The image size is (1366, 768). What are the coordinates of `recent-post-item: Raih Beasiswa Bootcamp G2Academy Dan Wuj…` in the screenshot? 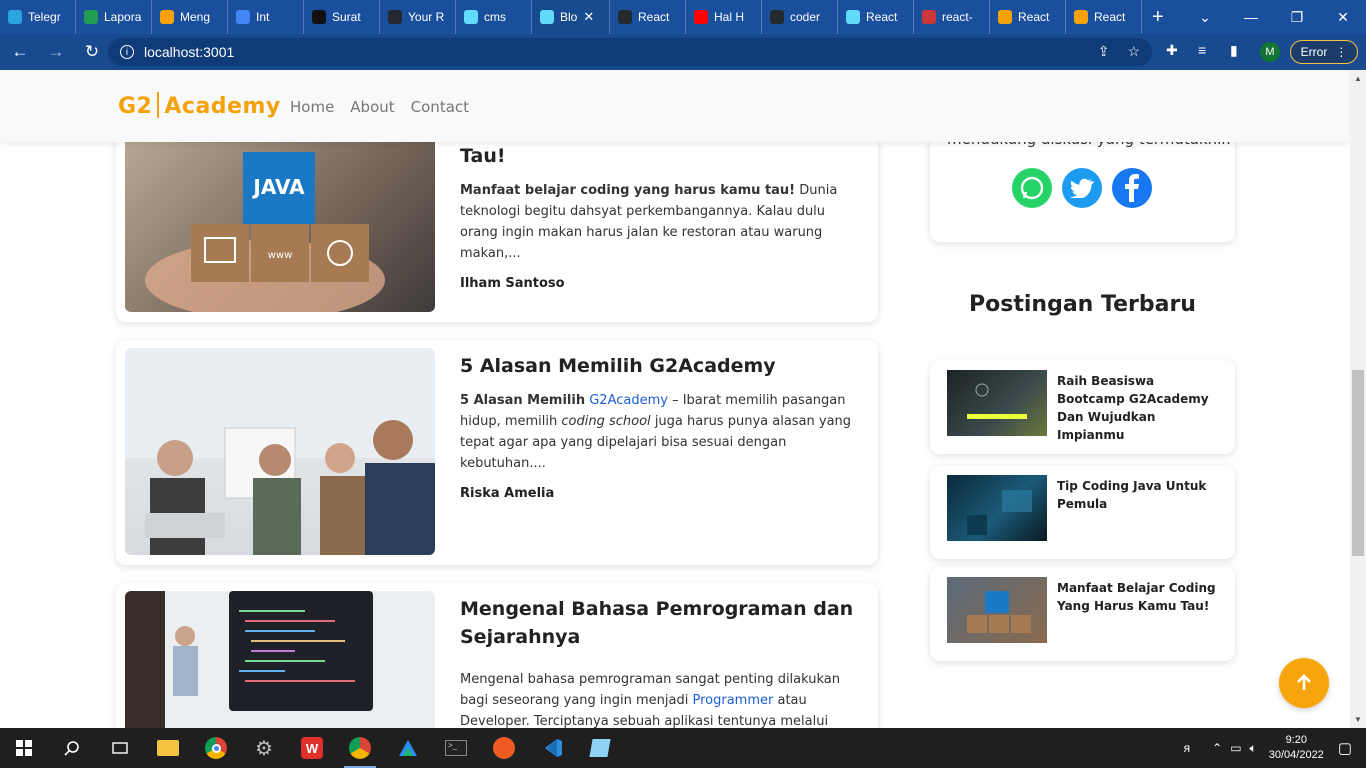 It's located at (1082, 407).